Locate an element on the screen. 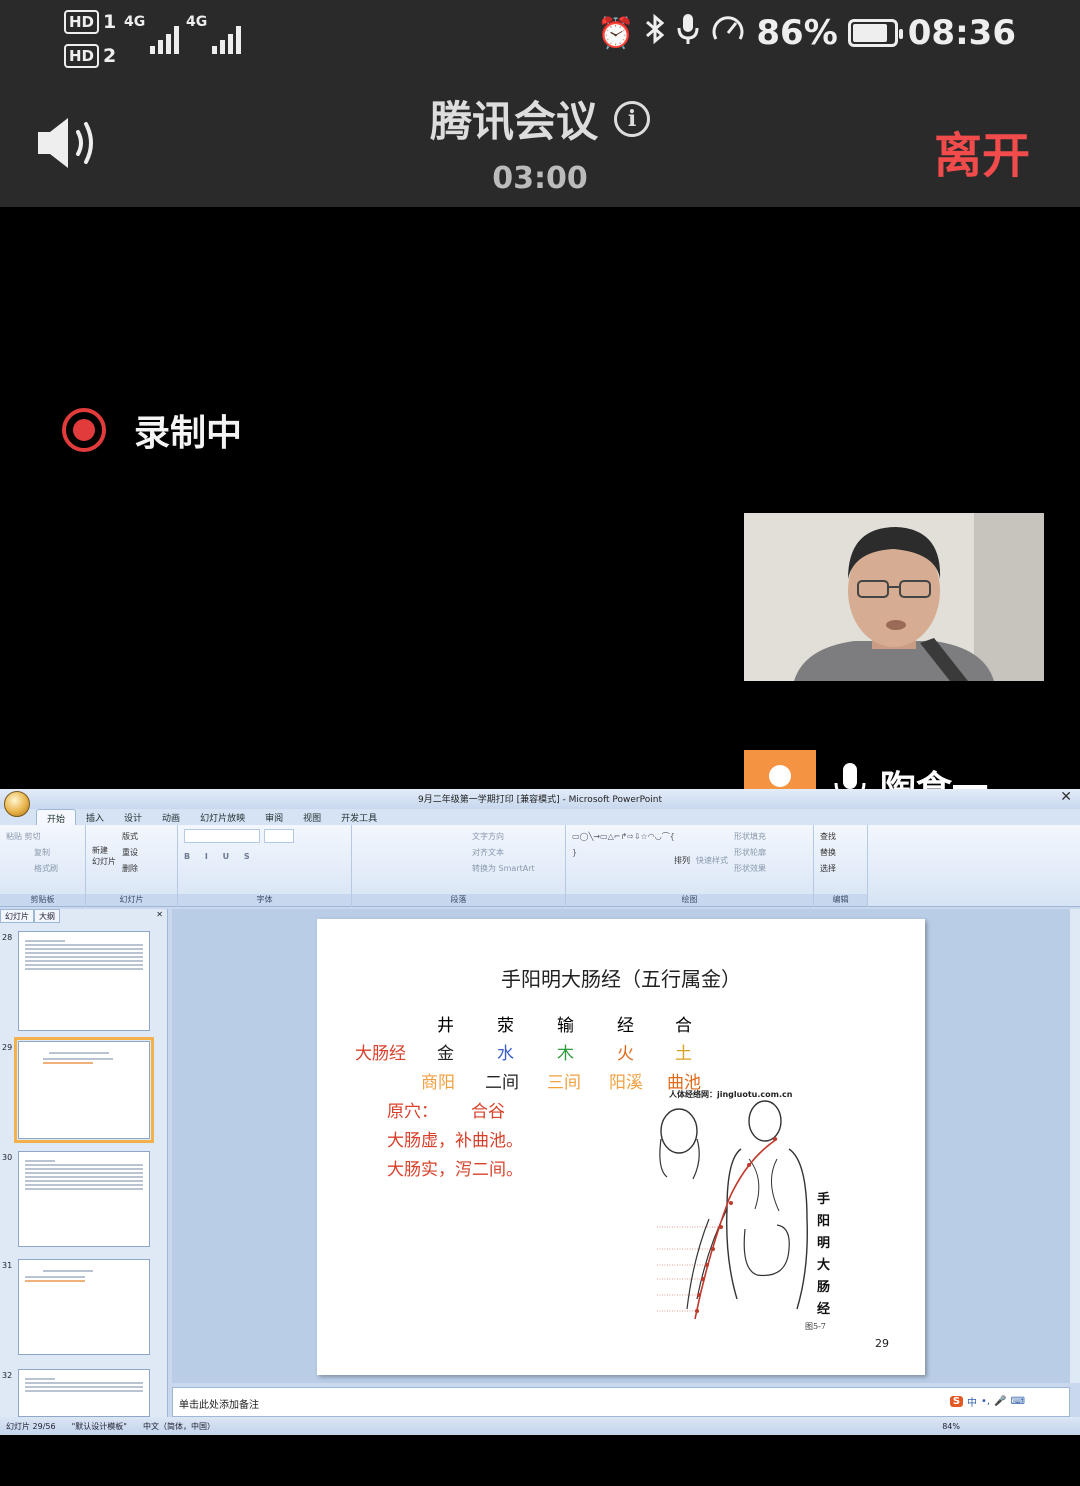  slide-count: 幻灯片 29/56 is located at coordinates (31, 1426).